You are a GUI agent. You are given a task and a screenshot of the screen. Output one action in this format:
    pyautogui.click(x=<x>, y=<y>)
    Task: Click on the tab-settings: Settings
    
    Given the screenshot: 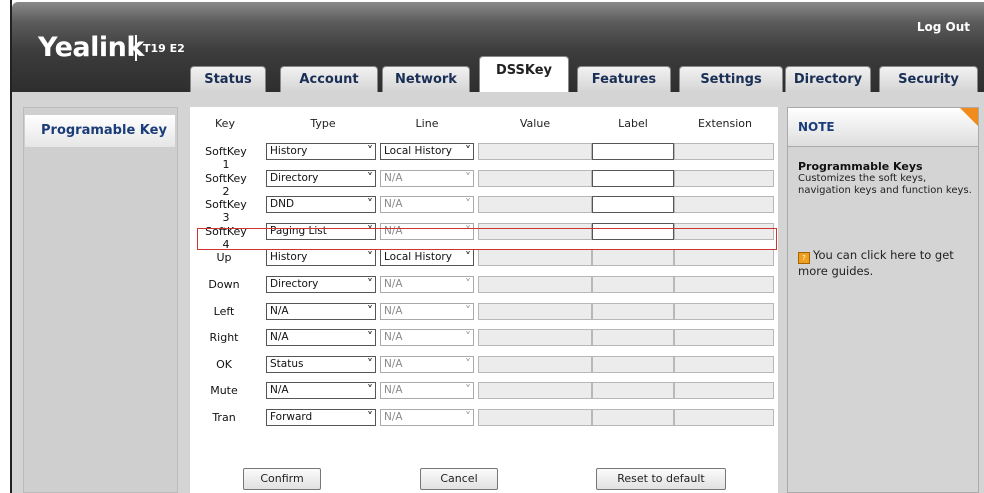 What is the action you would take?
    pyautogui.click(x=731, y=79)
    